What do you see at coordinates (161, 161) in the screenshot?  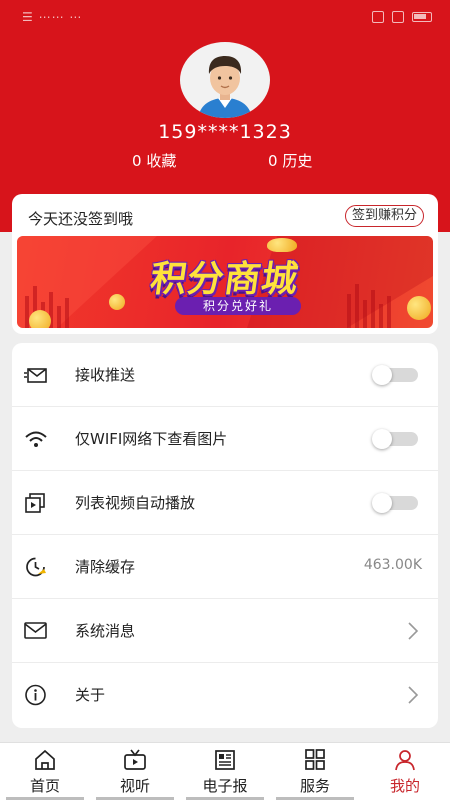 I see `collect-label: 收藏` at bounding box center [161, 161].